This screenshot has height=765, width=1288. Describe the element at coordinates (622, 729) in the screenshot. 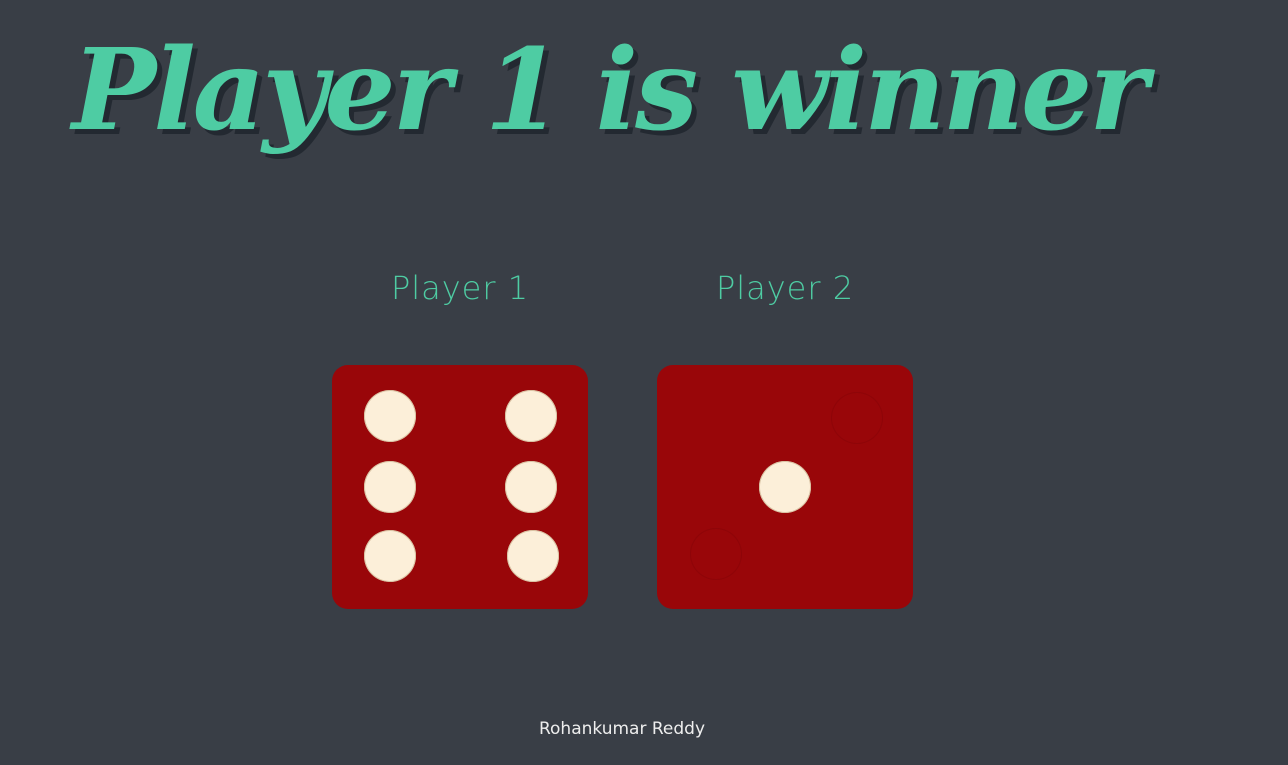

I see `author-credit: Rohankumar Reddy` at that location.